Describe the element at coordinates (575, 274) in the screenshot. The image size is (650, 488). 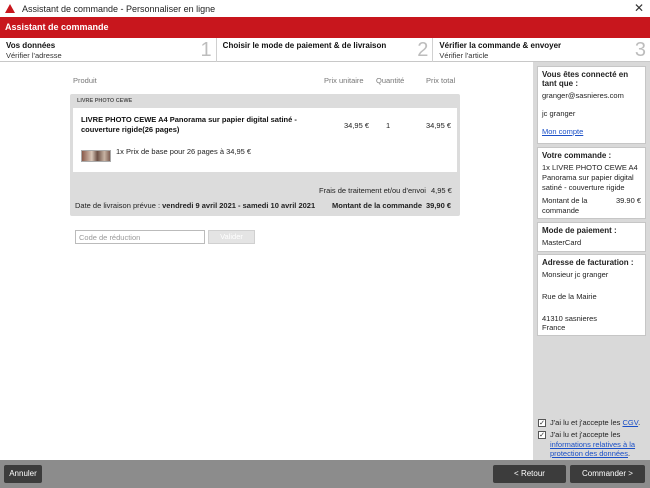
I see `billing-name: Monsieur jc granger` at that location.